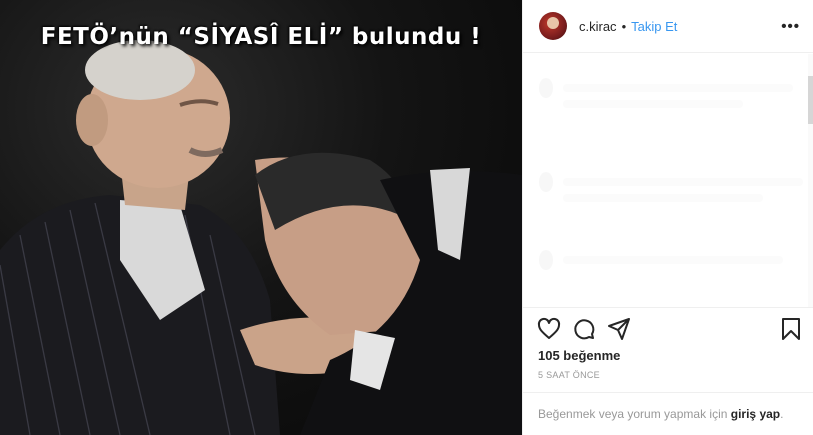 This screenshot has width=813, height=435. Describe the element at coordinates (791, 329) in the screenshot. I see `bookmark-icon` at that location.